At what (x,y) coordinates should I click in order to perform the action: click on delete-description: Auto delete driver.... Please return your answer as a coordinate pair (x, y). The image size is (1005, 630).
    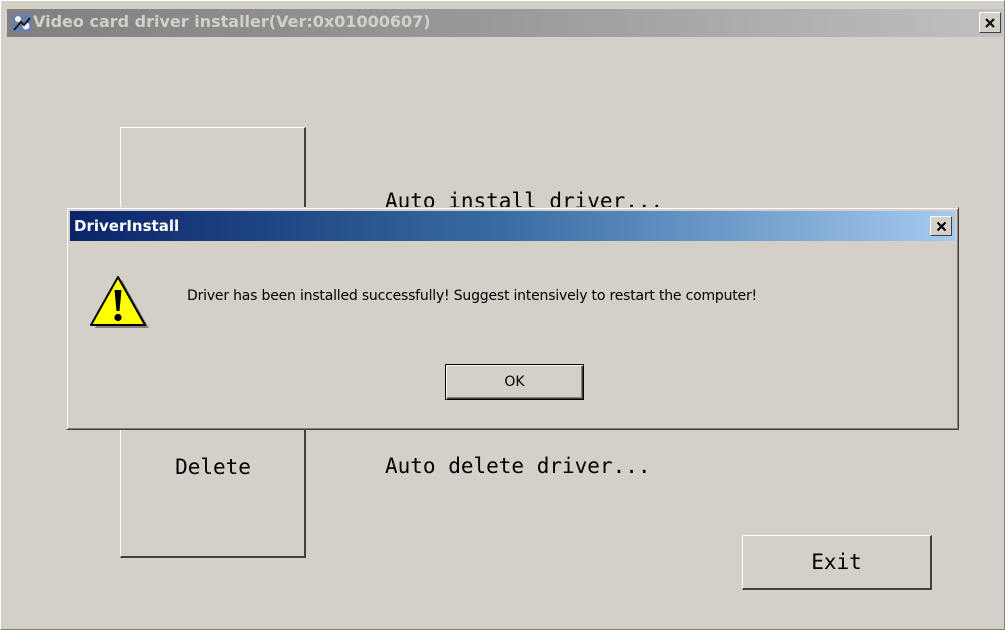
    Looking at the image, I should click on (518, 466).